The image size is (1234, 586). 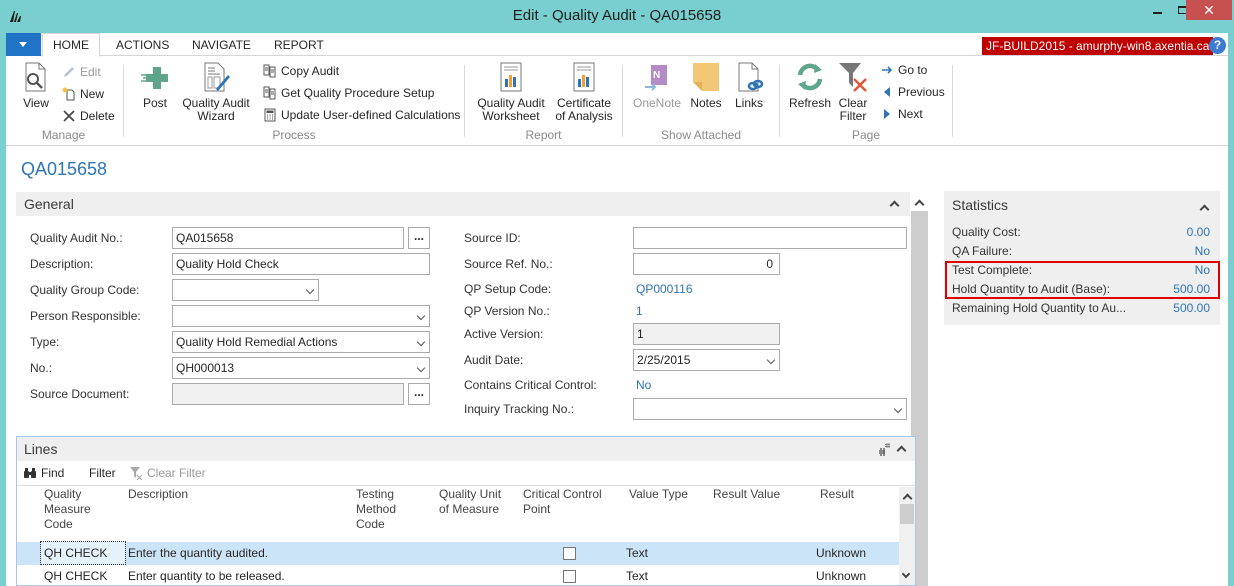 What do you see at coordinates (23, 44) in the screenshot?
I see `application-menu-button` at bounding box center [23, 44].